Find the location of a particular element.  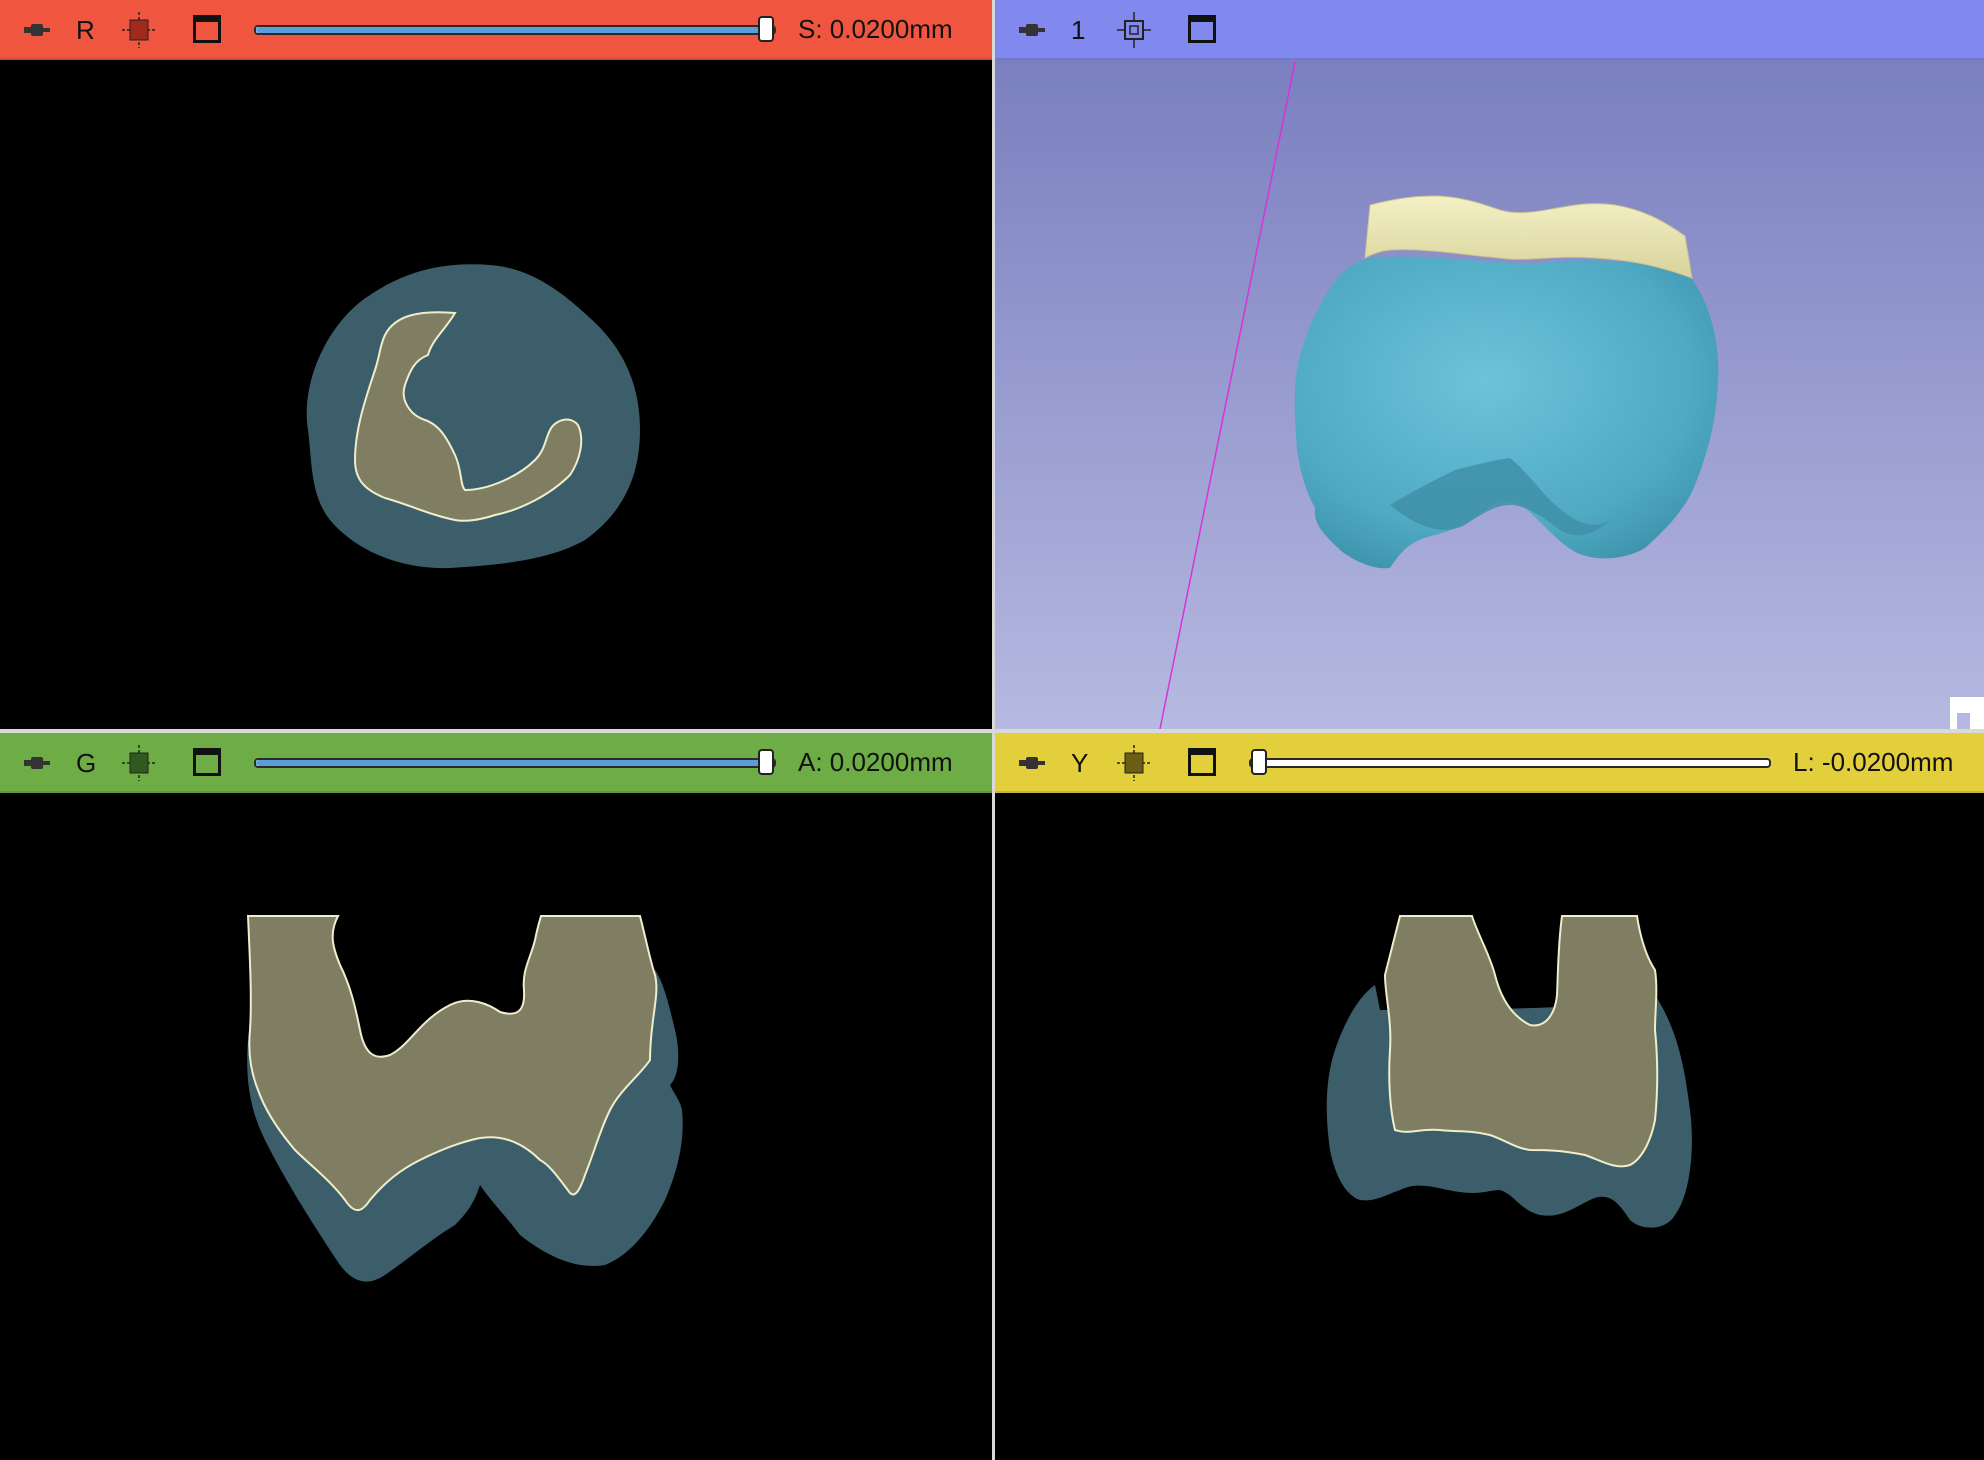

view-label: Y is located at coordinates (1080, 763).